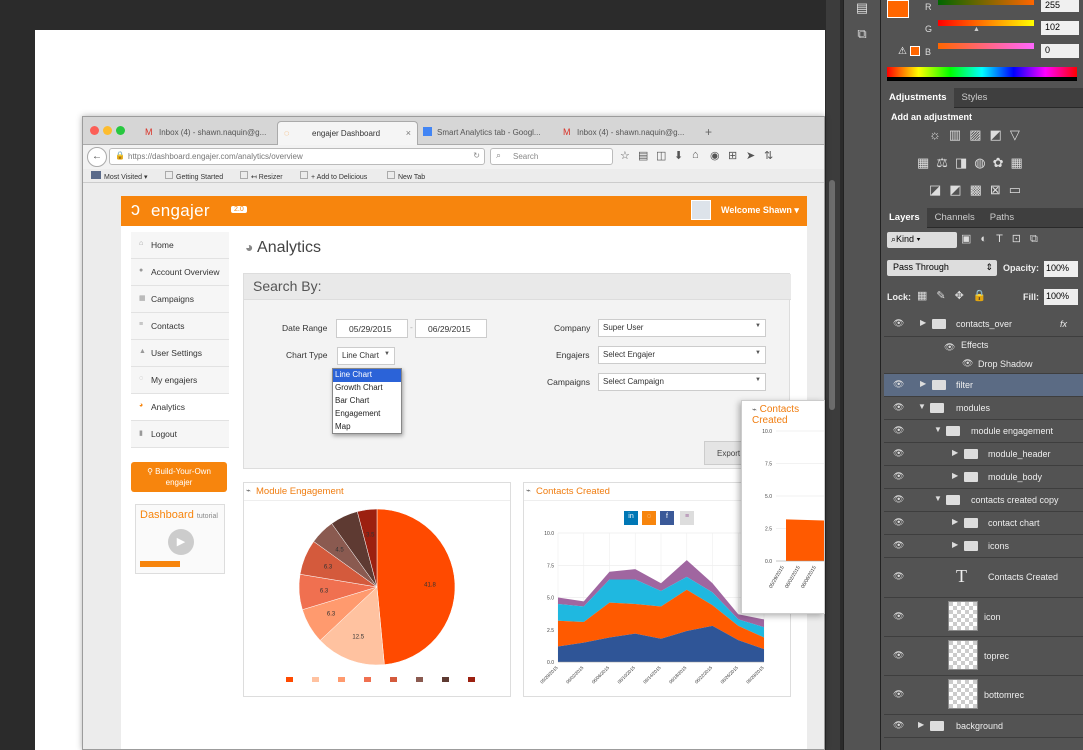 This screenshot has width=1083, height=750. I want to click on opacity-field: 100%, so click(1061, 269).